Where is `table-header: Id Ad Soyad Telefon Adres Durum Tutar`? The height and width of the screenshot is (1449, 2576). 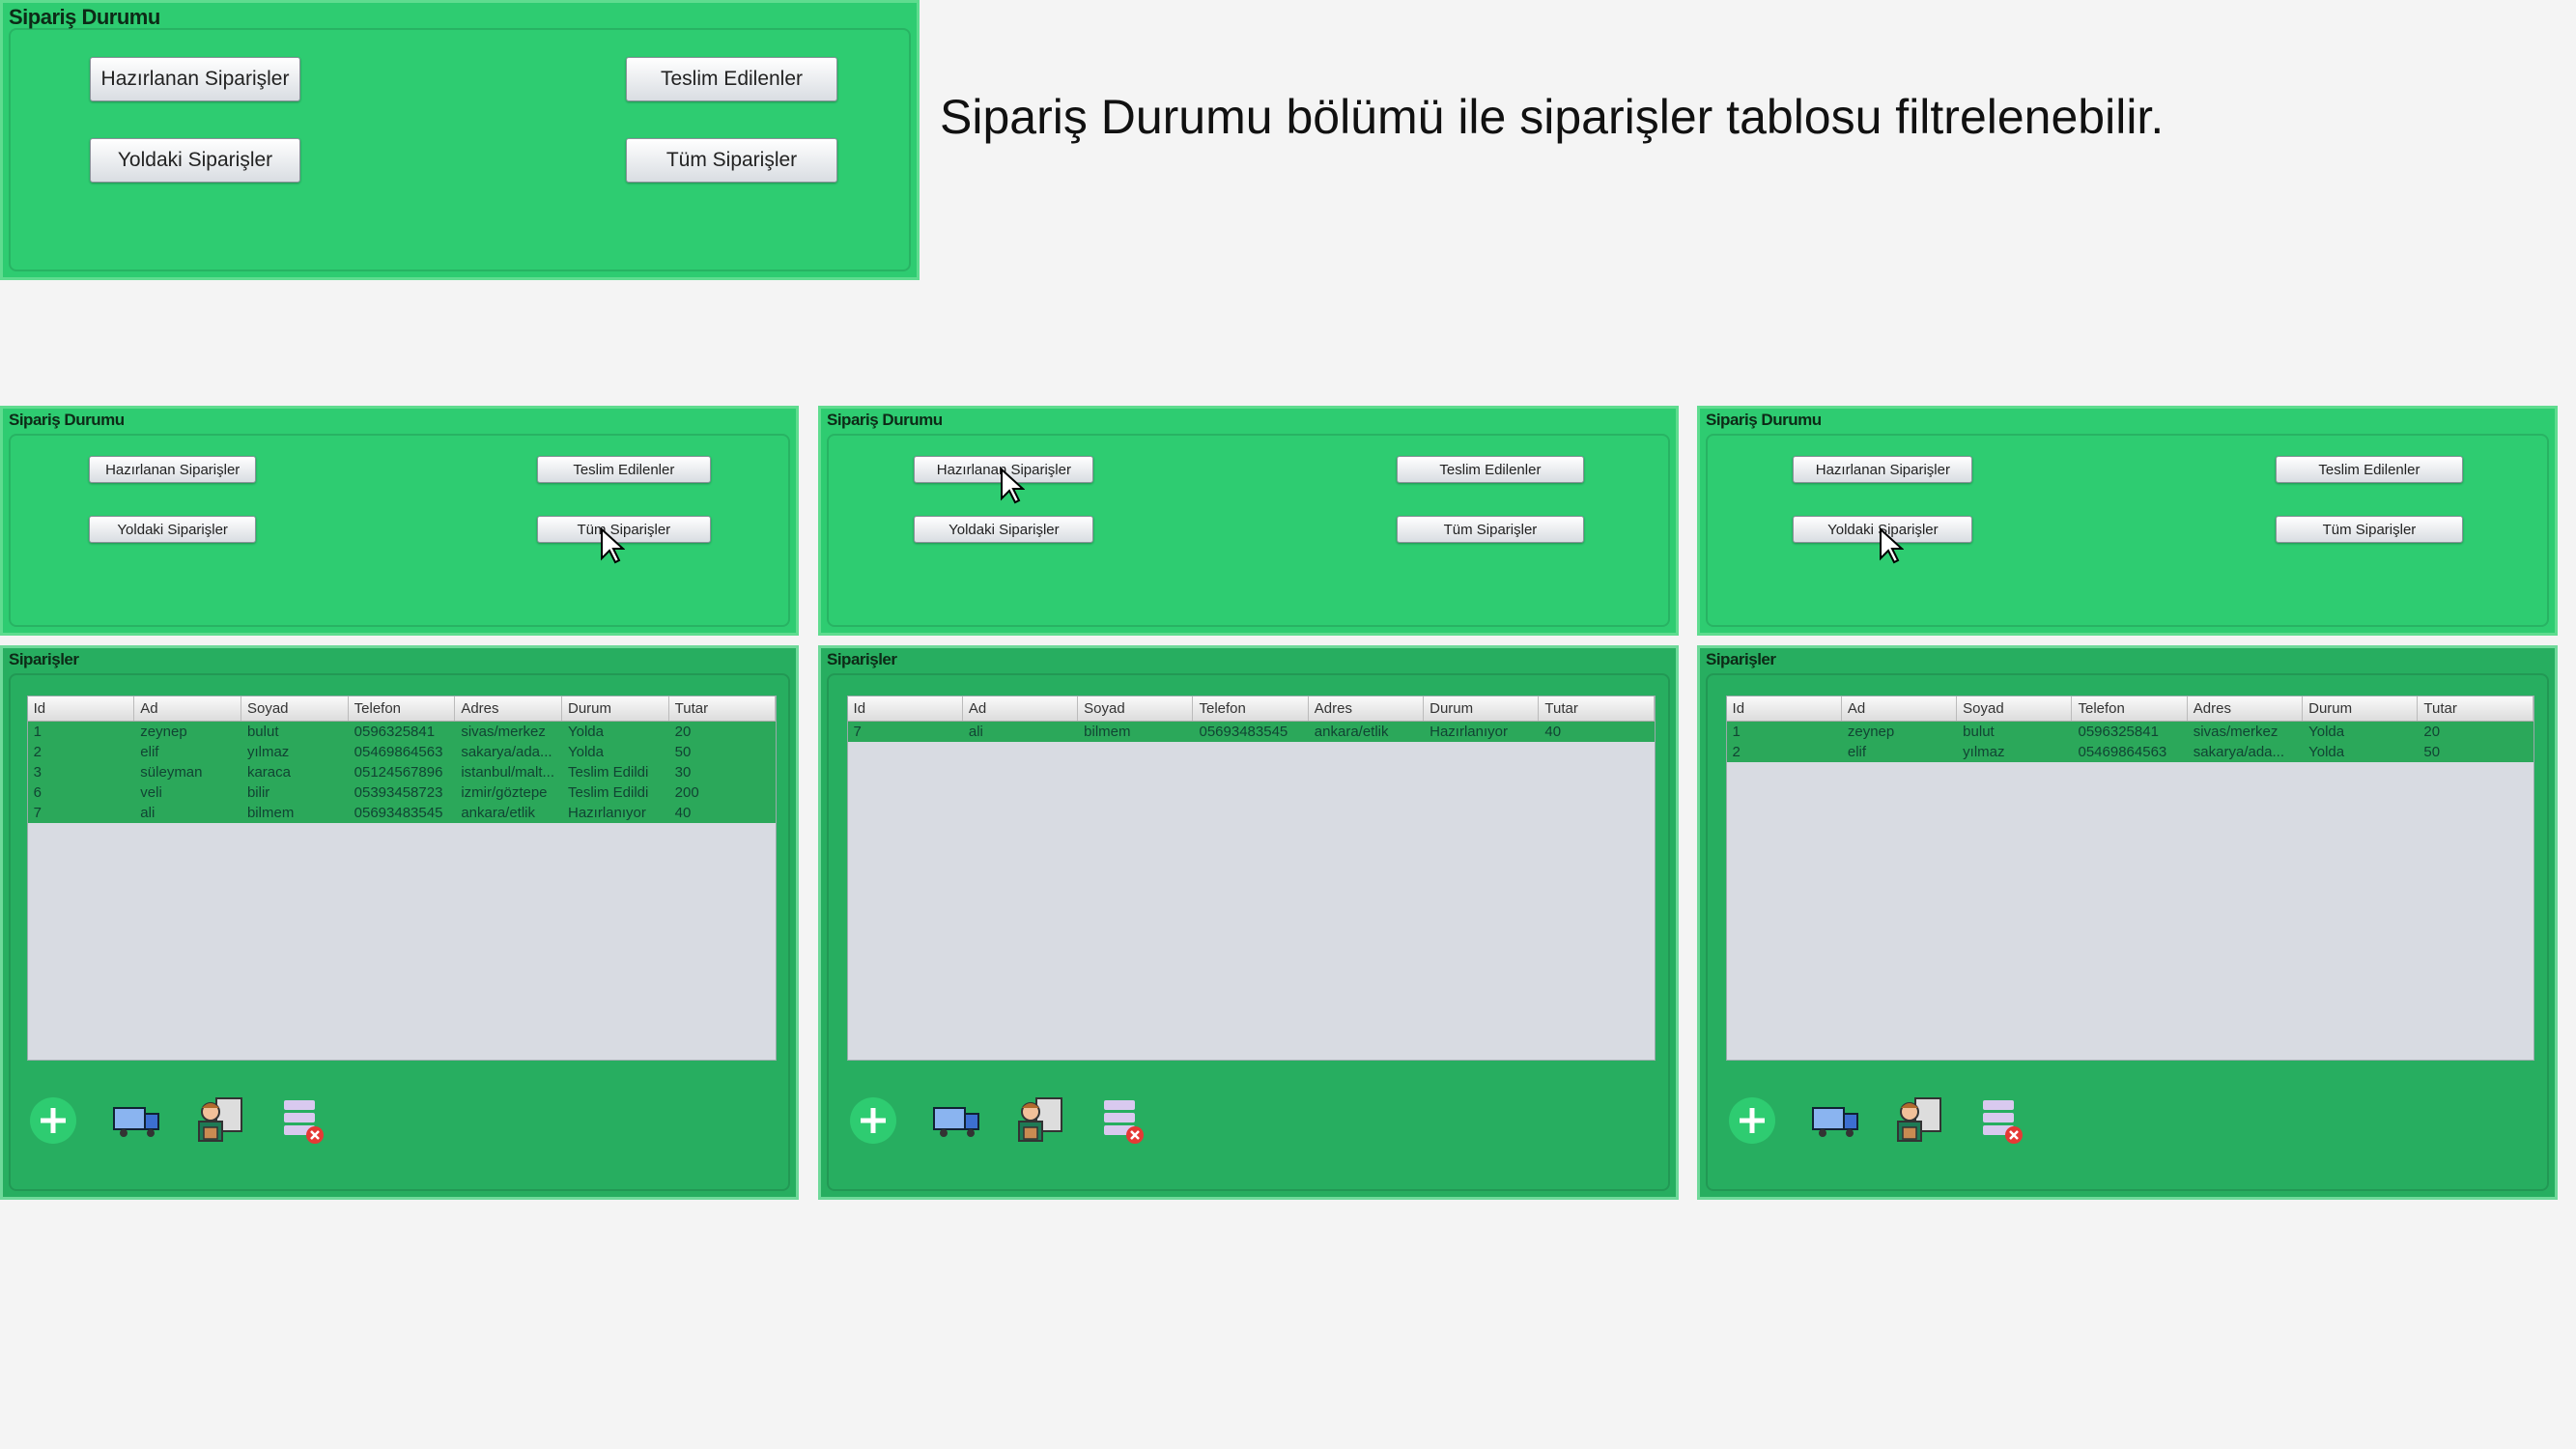 table-header: Id Ad Soyad Telefon Adres Durum Tutar is located at coordinates (2130, 709).